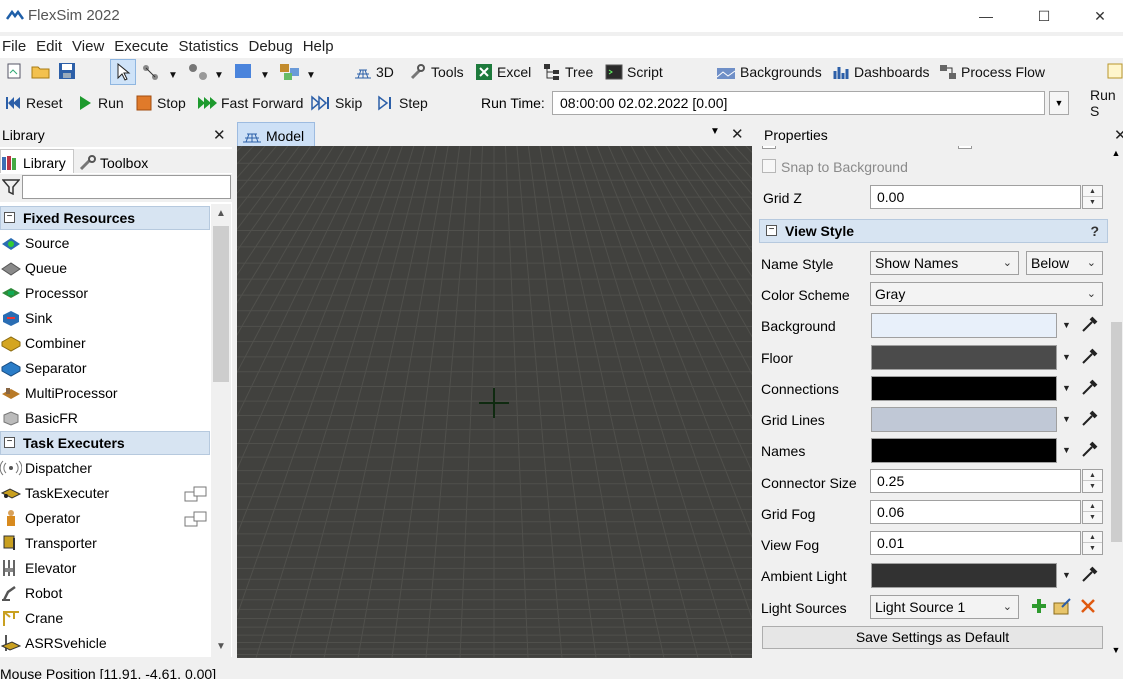 The width and height of the screenshot is (1123, 679). What do you see at coordinates (221, 430) in the screenshot?
I see `library-scrollbar: ▲ ▼` at bounding box center [221, 430].